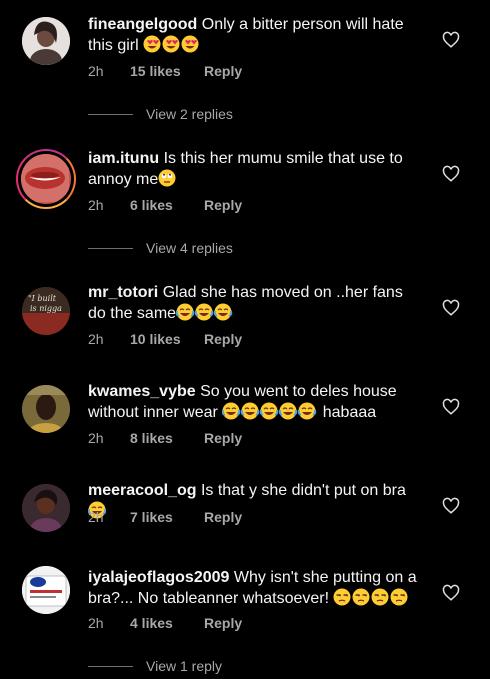 This screenshot has height=679, width=490. What do you see at coordinates (142, 391) in the screenshot?
I see `username: kwames_vybe` at bounding box center [142, 391].